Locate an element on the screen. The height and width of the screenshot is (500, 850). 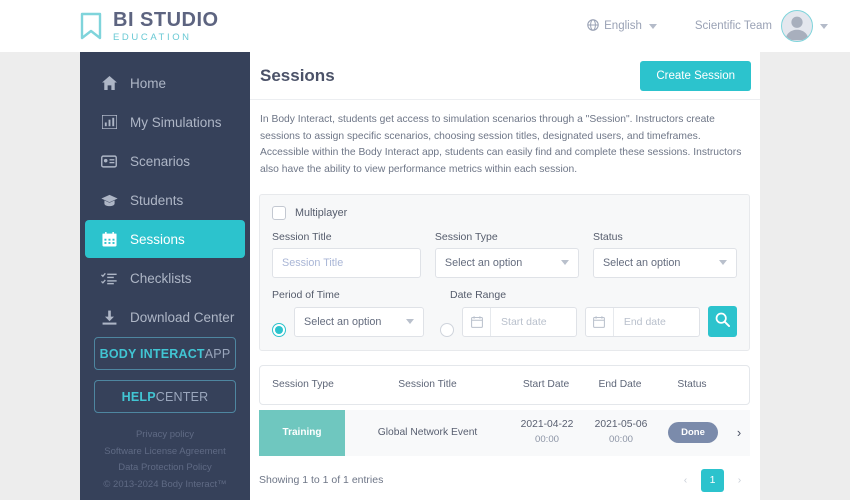
session-title-field: Session Title Session Title is located at coordinates (346, 254).